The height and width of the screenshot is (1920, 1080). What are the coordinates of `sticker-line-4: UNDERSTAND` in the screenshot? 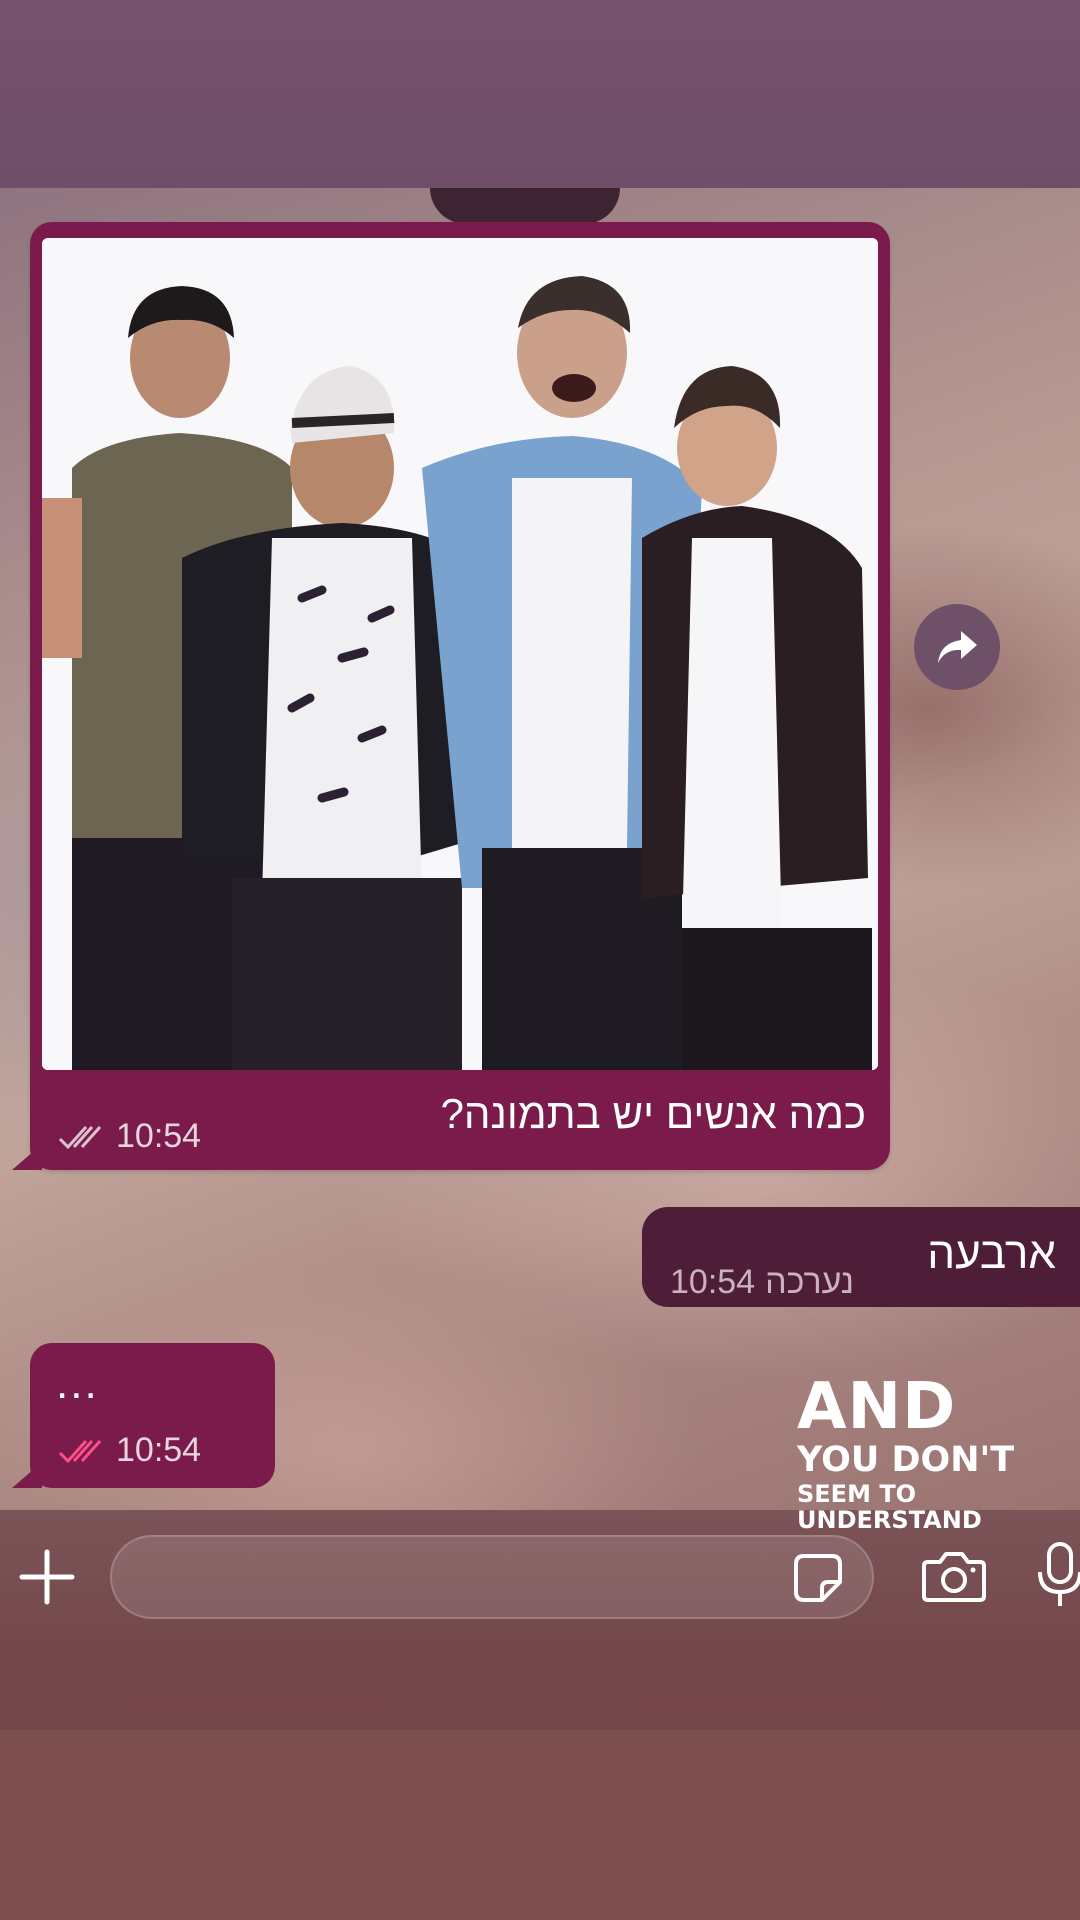 It's located at (889, 1520).